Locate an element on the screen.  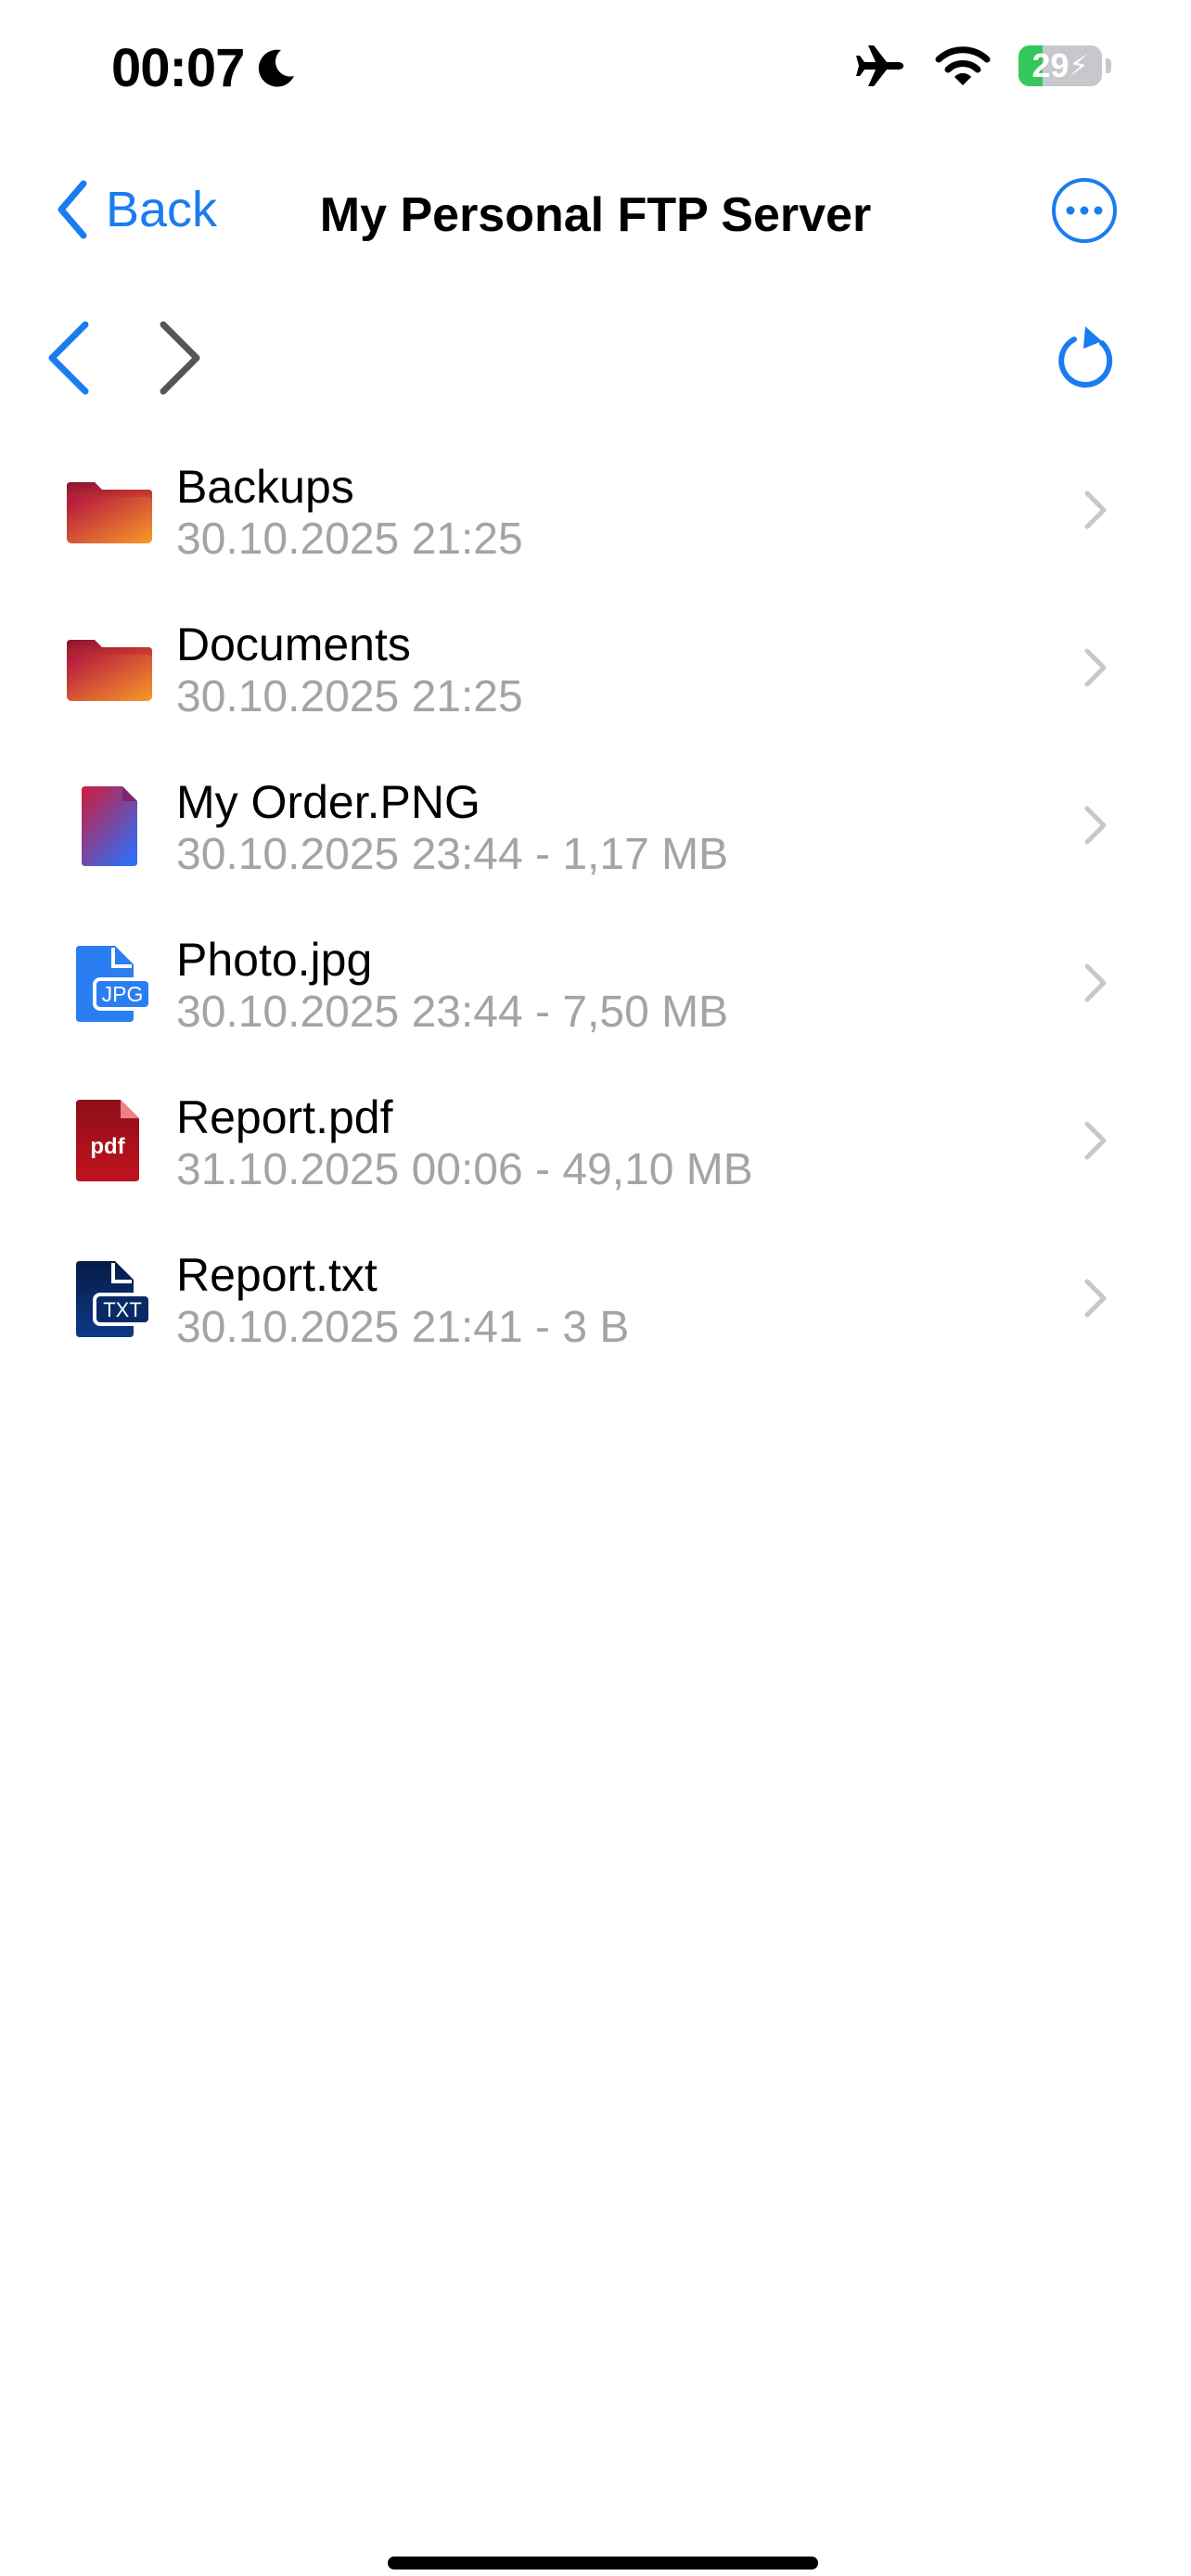
file-row-report-txt: TXT Report.txt 30.10.2025 21:41 - 3 B is located at coordinates (595, 1303).